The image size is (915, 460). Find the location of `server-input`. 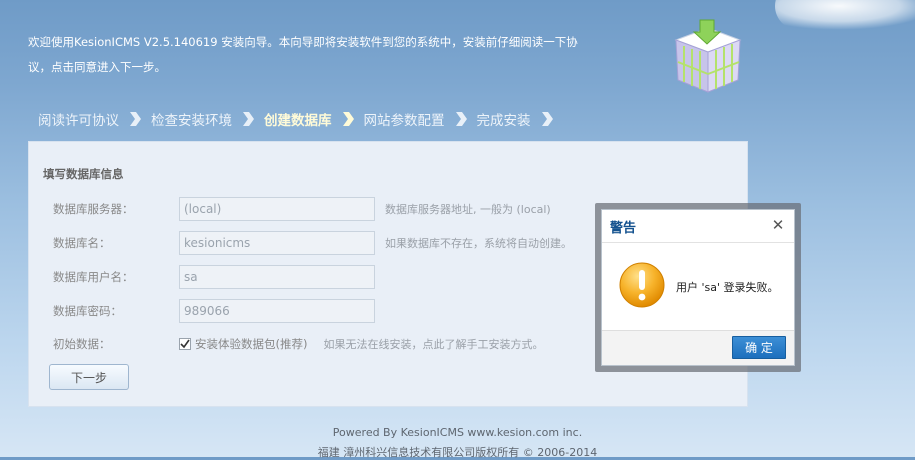

server-input is located at coordinates (277, 209).